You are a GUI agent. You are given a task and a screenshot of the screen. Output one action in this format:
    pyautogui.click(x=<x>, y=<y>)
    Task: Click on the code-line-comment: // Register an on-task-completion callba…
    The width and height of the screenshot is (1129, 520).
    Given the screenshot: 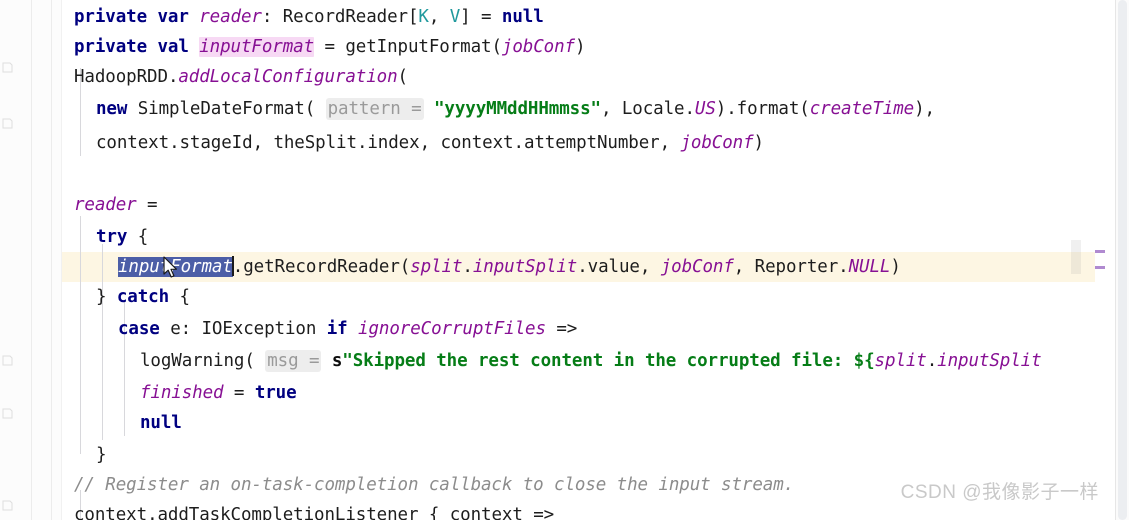 What is the action you would take?
    pyautogui.click(x=434, y=485)
    